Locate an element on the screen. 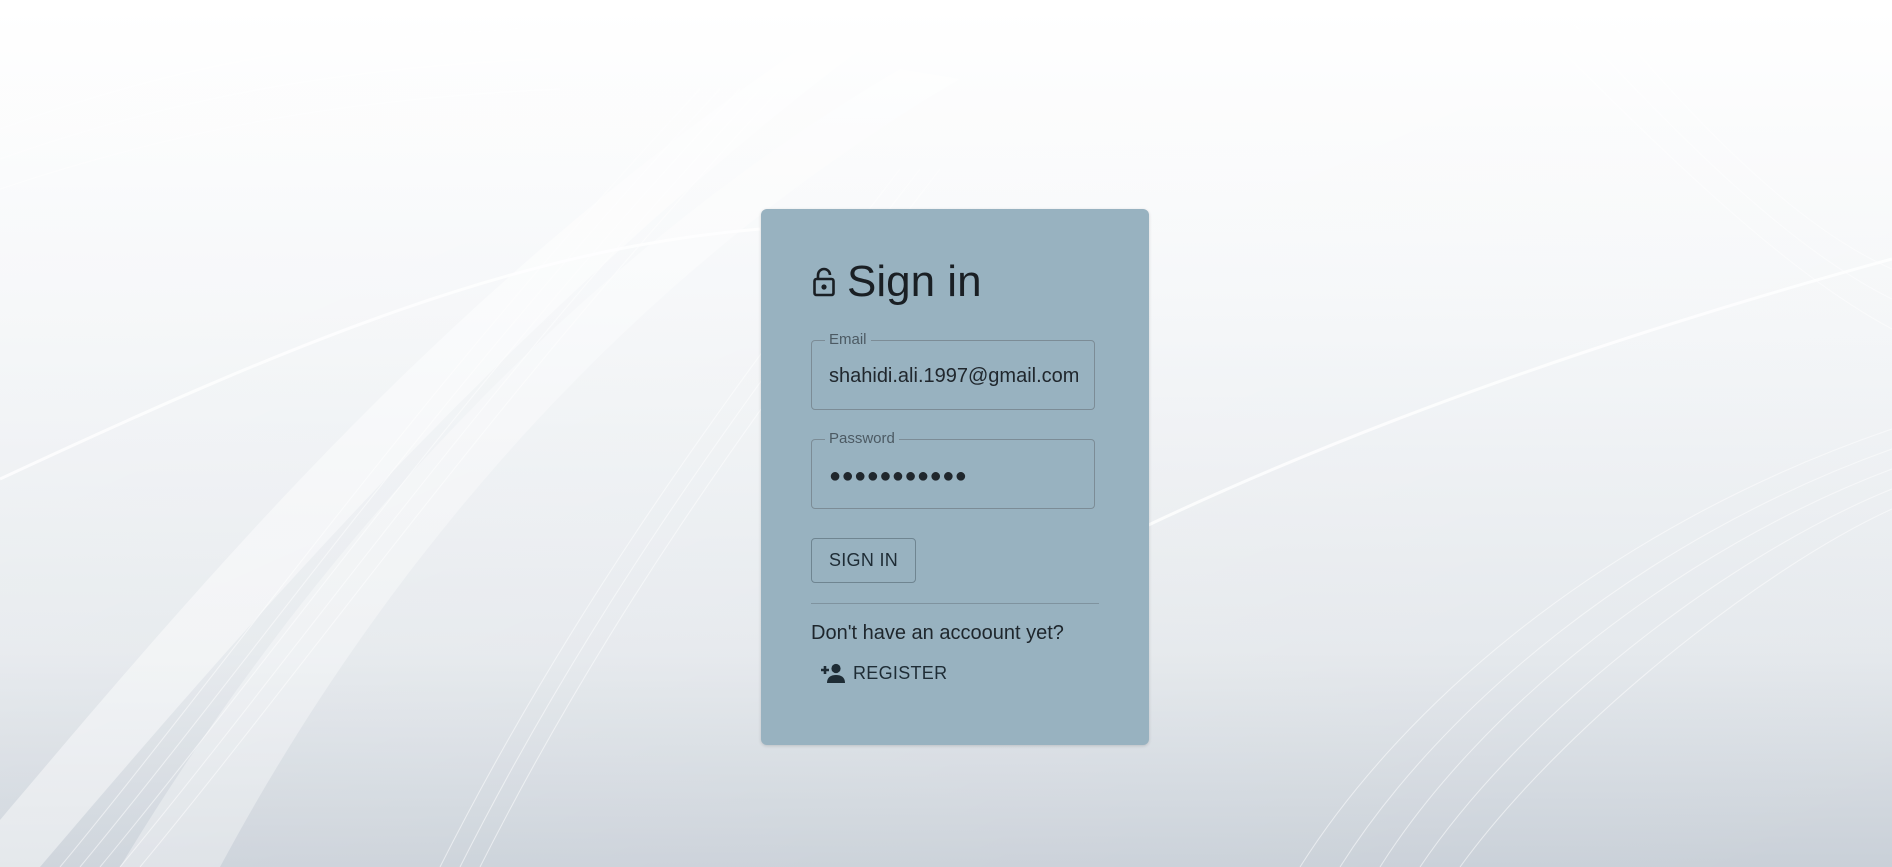  signin-heading: Sign in is located at coordinates (896, 282).